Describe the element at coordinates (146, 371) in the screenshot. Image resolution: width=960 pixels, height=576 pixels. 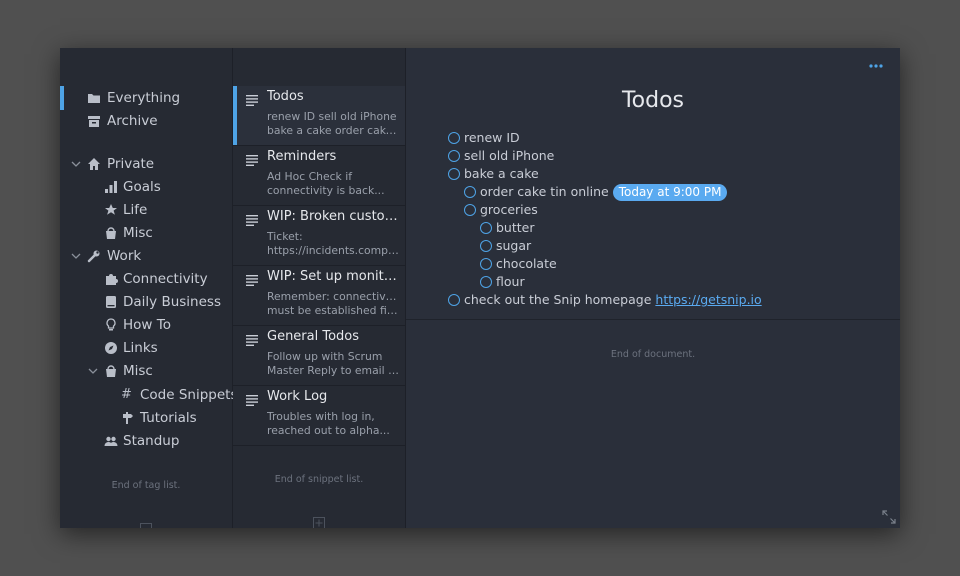
I see `tag-misc-work: Misc` at that location.